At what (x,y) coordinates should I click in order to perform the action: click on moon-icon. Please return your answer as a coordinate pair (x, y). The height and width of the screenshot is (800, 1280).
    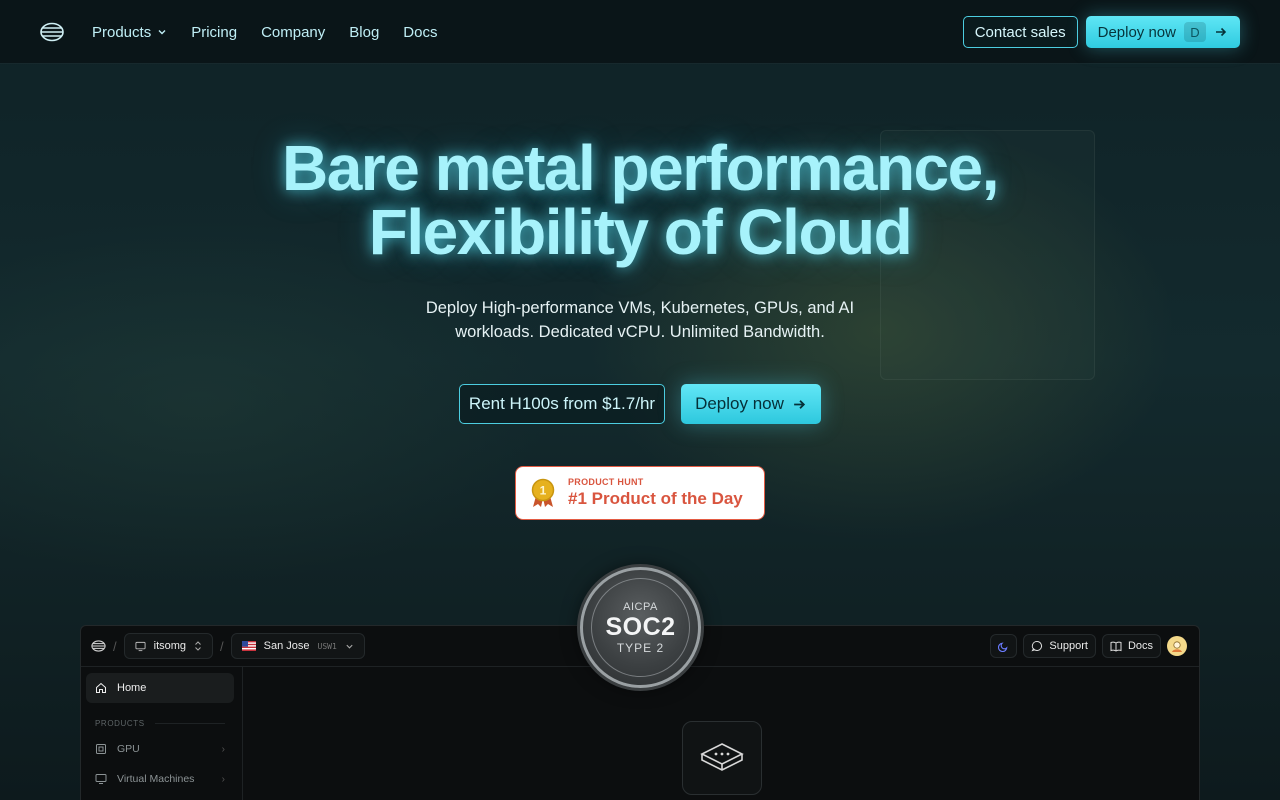
    Looking at the image, I should click on (1003, 647).